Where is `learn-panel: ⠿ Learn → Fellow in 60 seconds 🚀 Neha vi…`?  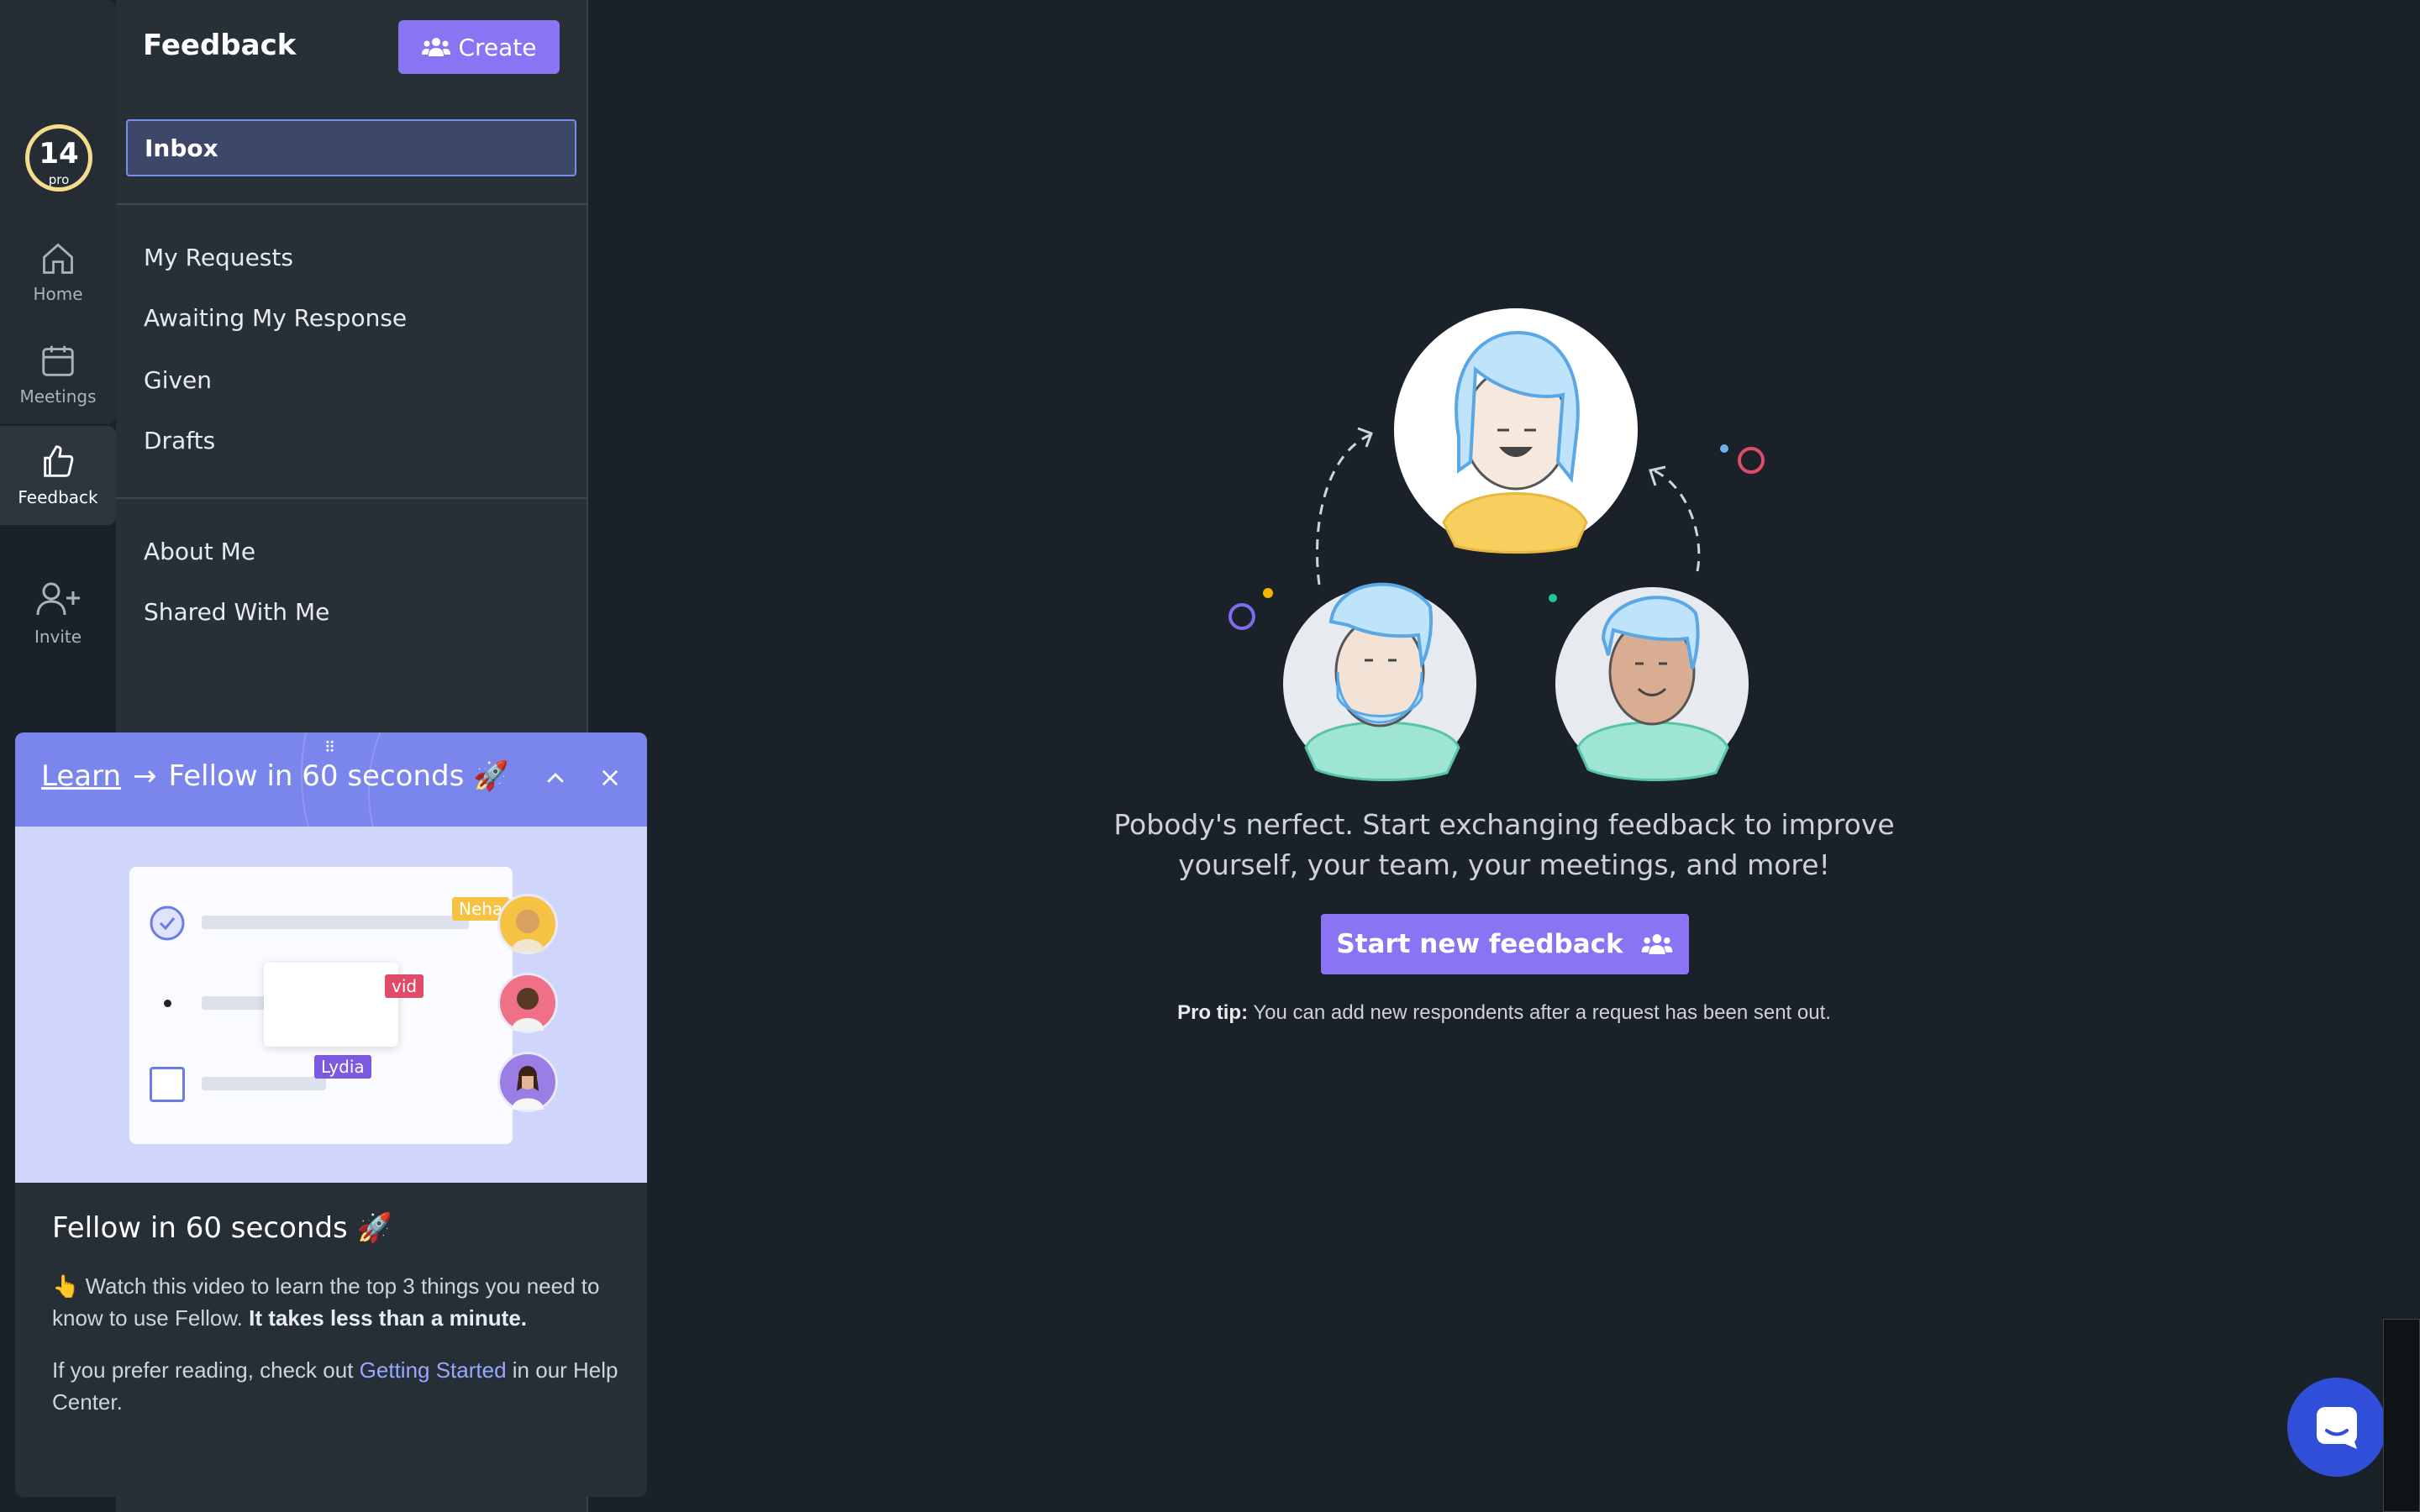
learn-panel: ⠿ Learn → Fellow in 60 seconds 🚀 Neha vi… is located at coordinates (331, 1114).